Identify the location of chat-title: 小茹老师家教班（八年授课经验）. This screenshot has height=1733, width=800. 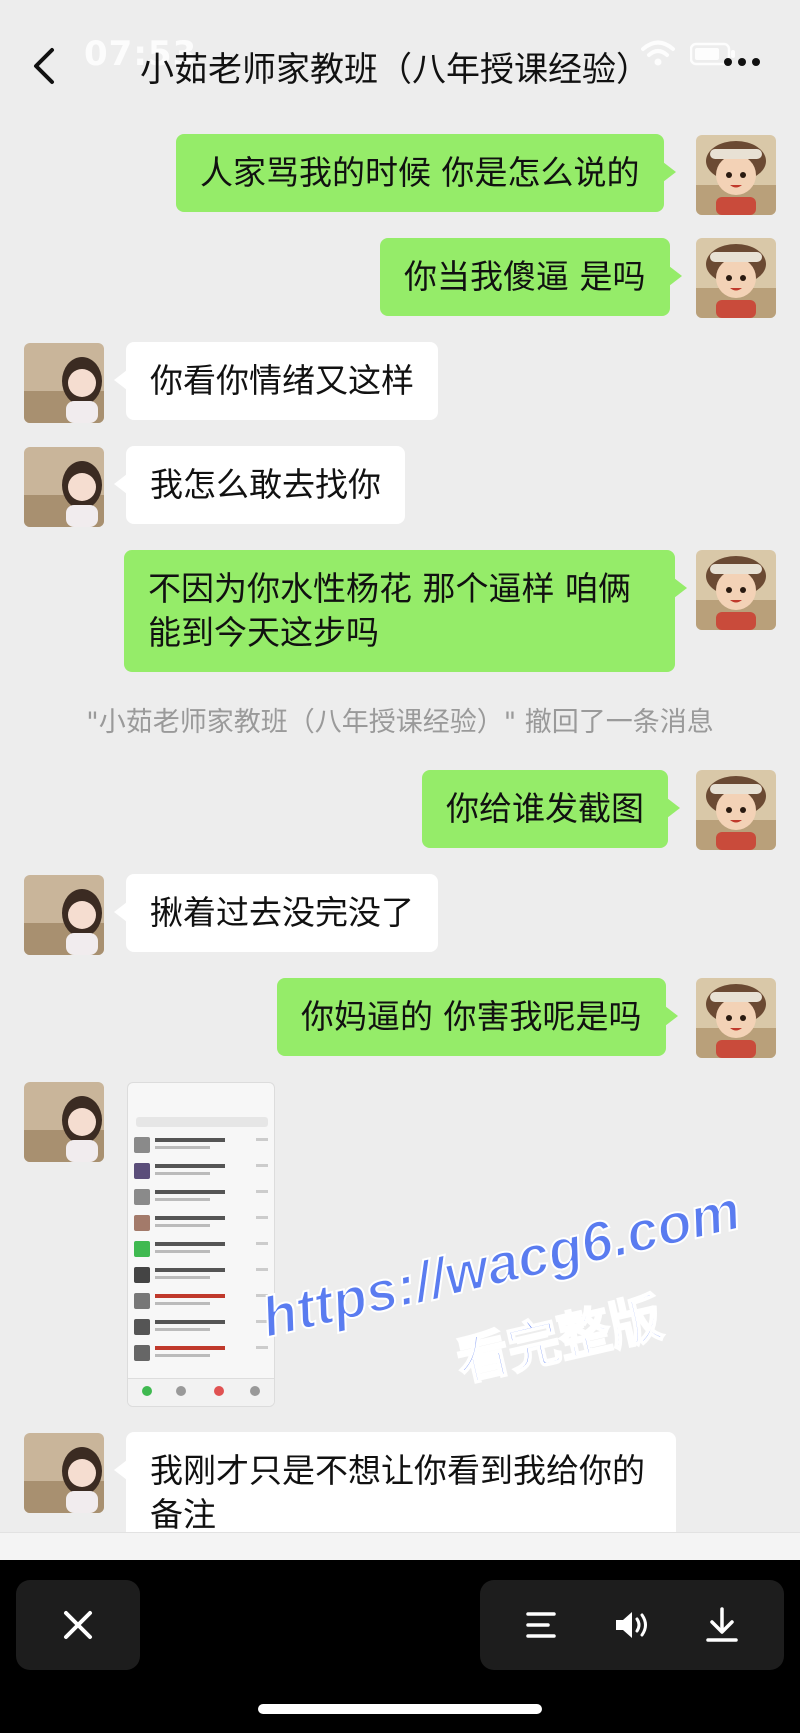
(395, 70).